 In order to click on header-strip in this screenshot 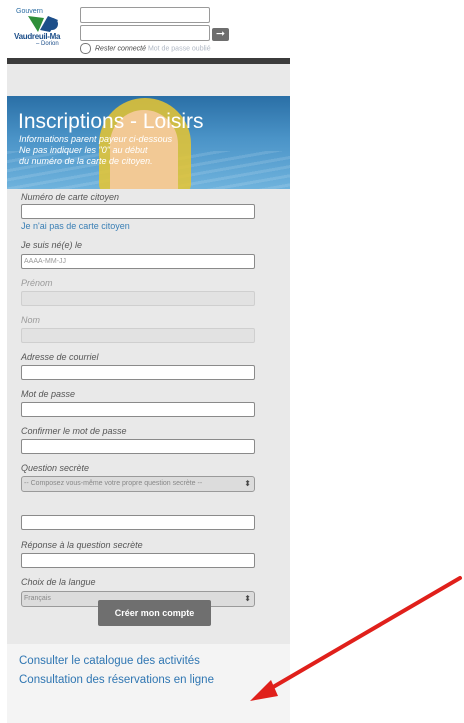, I will do `click(148, 61)`.